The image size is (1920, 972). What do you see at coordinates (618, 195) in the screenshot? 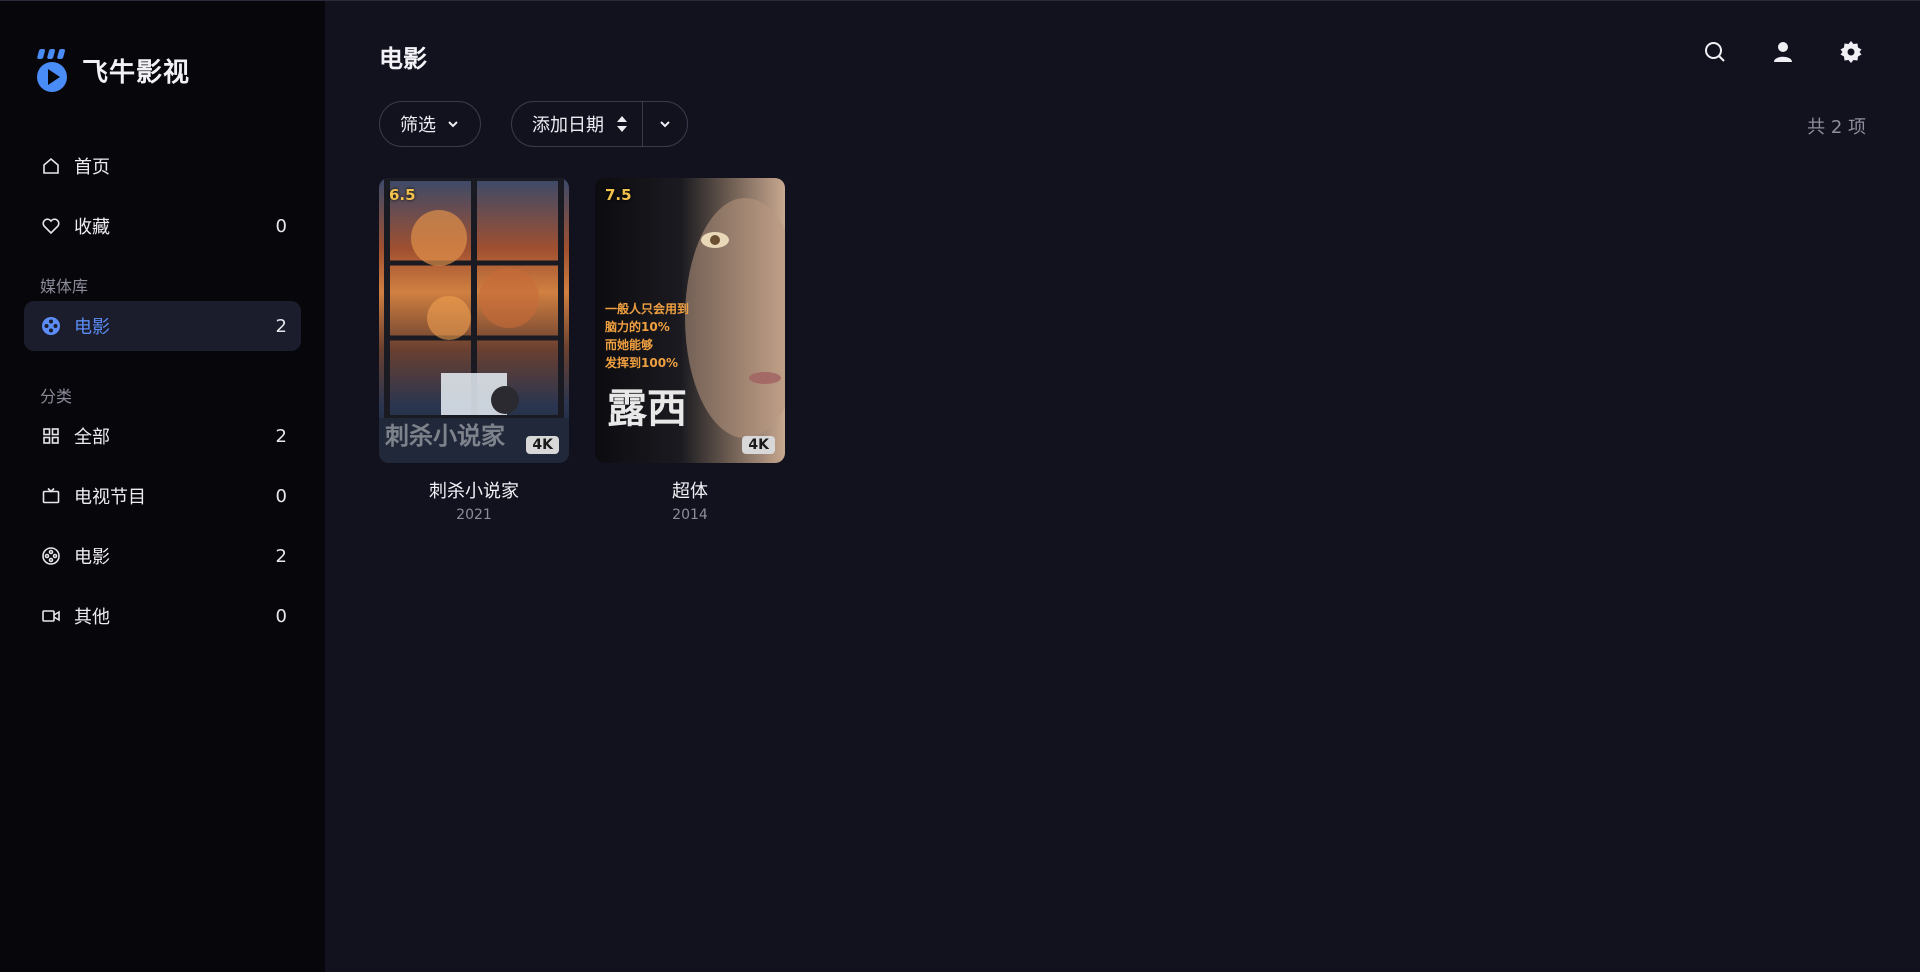
I see `rating-badge: 7.5` at bounding box center [618, 195].